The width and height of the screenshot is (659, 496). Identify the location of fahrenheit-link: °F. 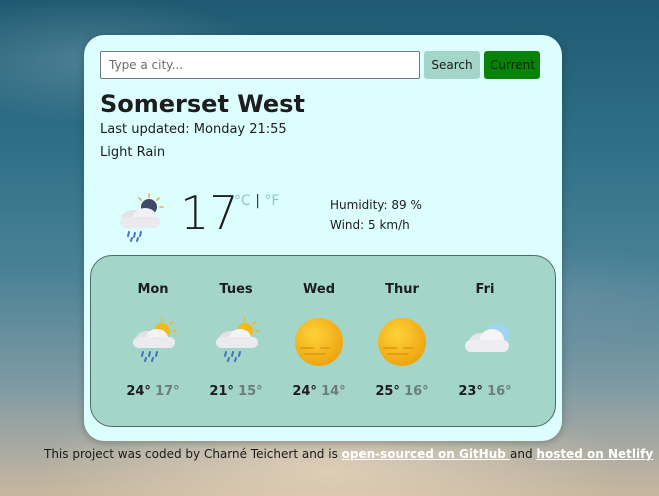
(271, 201).